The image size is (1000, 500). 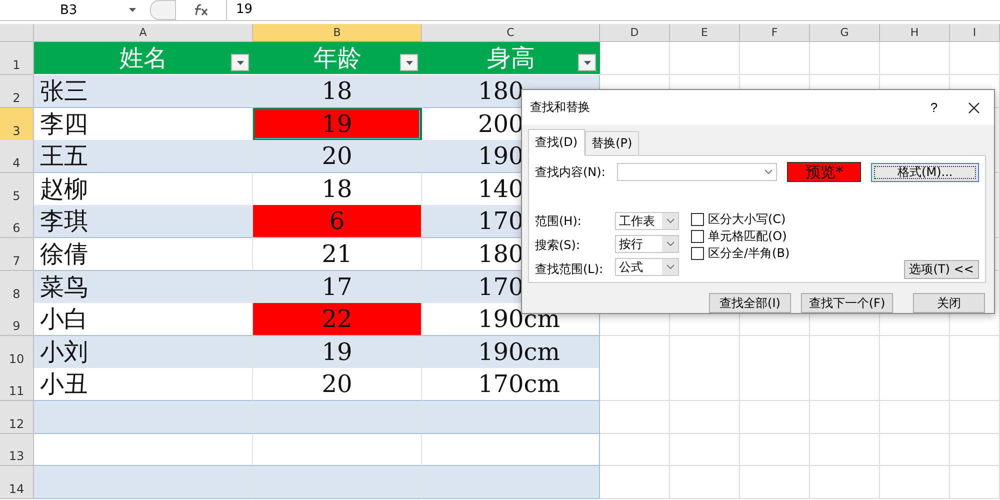 I want to click on option-select: 工作表, so click(x=647, y=221).